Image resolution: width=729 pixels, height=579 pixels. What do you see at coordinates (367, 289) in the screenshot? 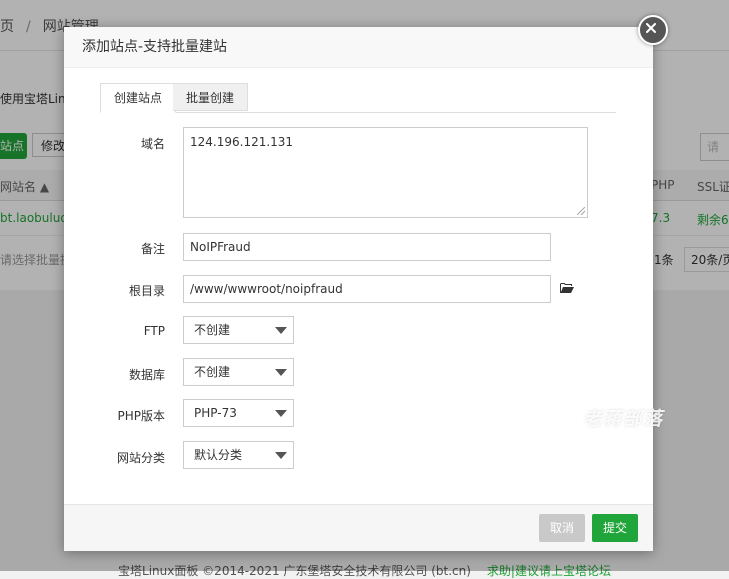
I see `root-dir-input: /www/wwwroot/noipfraud` at bounding box center [367, 289].